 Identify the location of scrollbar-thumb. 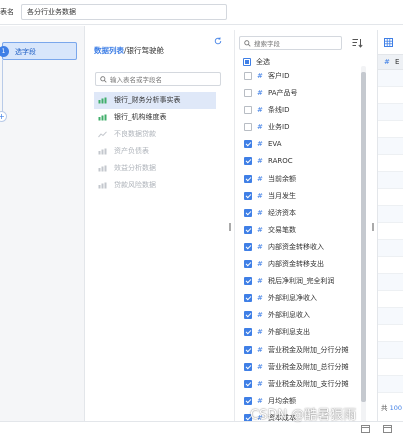
(363, 237).